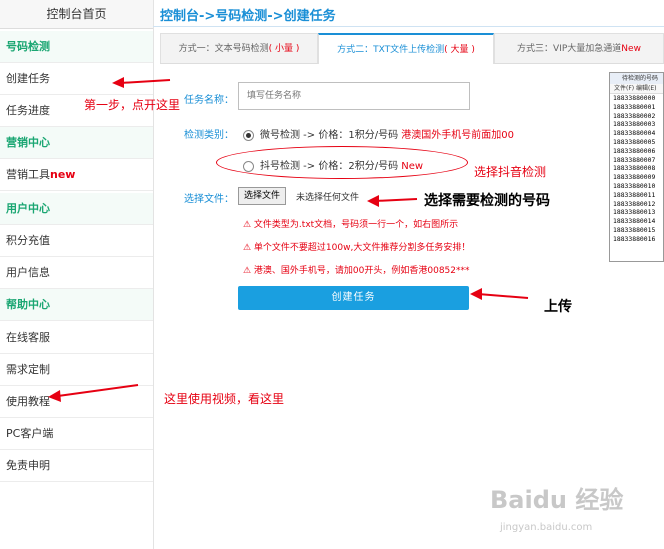 The width and height of the screenshot is (664, 549). What do you see at coordinates (357, 248) in the screenshot?
I see `warning-file-size: ⚠ 单个文件不要超过100w,大文件推荐分割多任务安排！` at bounding box center [357, 248].